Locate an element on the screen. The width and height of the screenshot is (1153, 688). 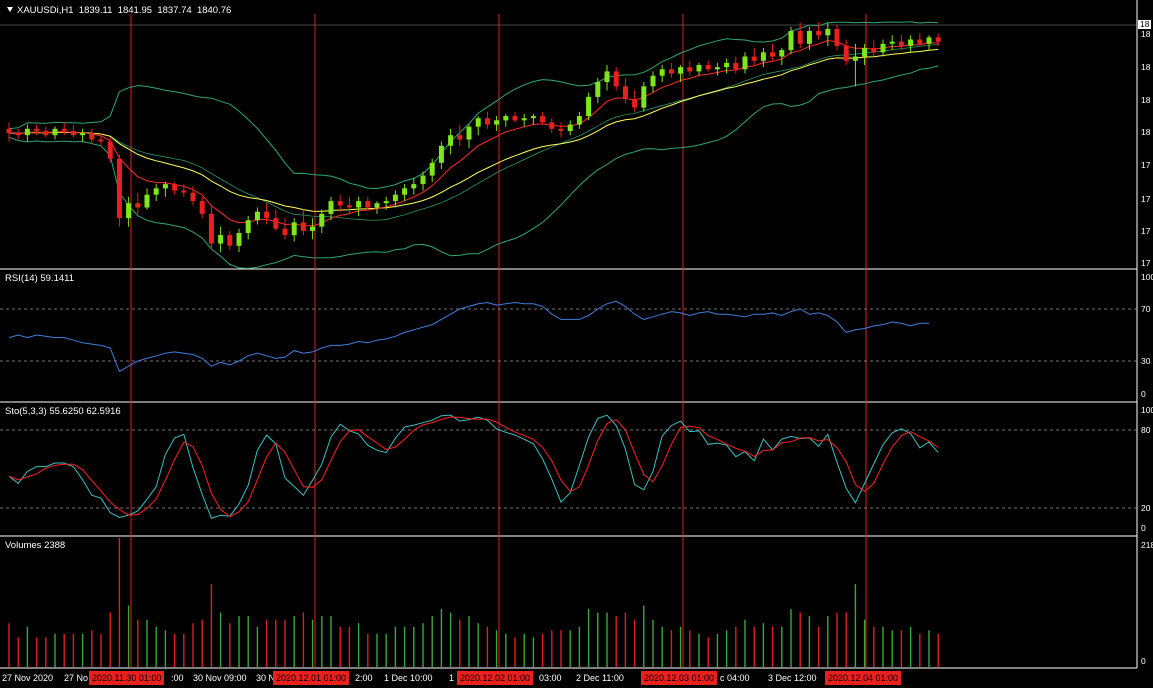
rsi-level: 100 is located at coordinates (1147, 277).